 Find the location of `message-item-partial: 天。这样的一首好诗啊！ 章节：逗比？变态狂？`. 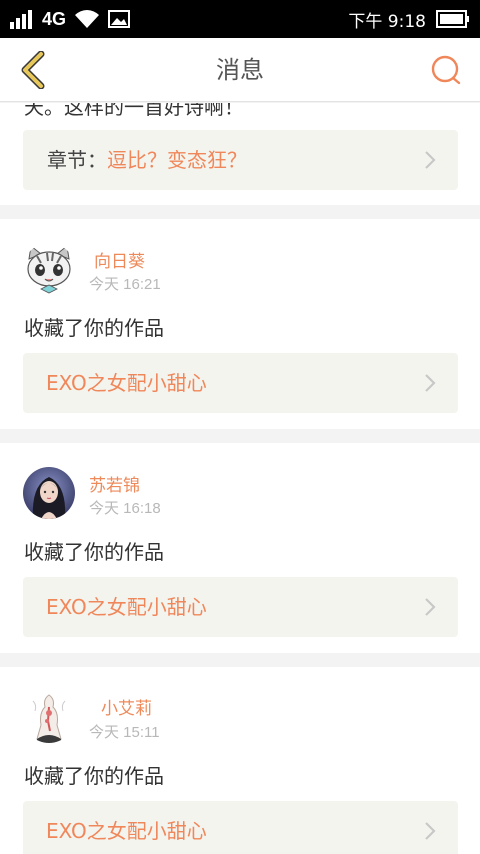

message-item-partial: 天。这样的一首好诗啊！ 章节：逗比？变态狂？ is located at coordinates (240, 154).